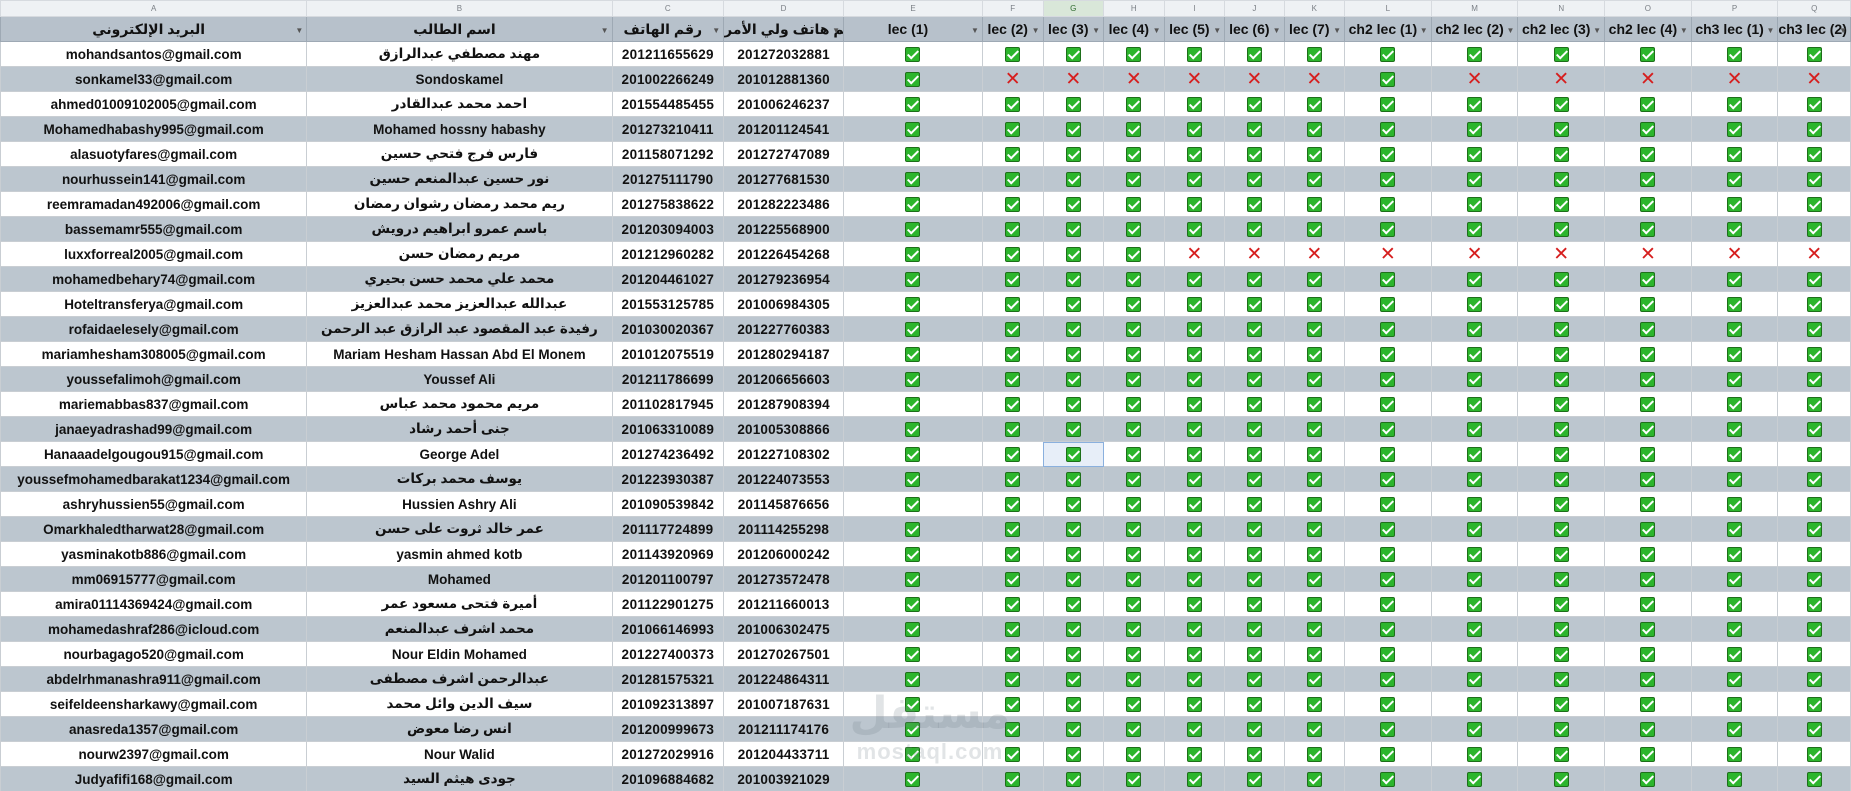 This screenshot has width=1851, height=791. What do you see at coordinates (154, 104) in the screenshot?
I see `email-cell: ahmed01009102005@gmail.com` at bounding box center [154, 104].